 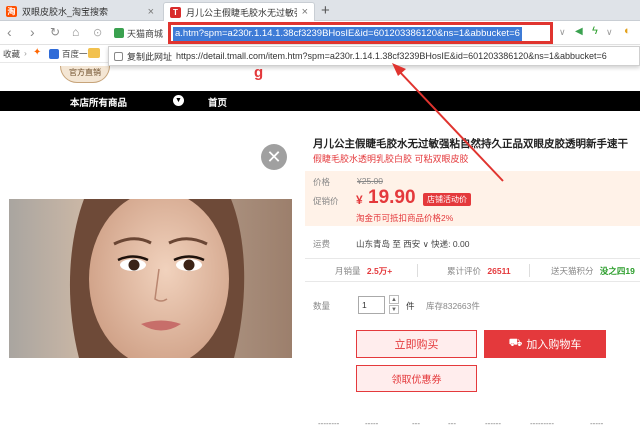 I want to click on promo-price: 19.90, so click(x=392, y=197).